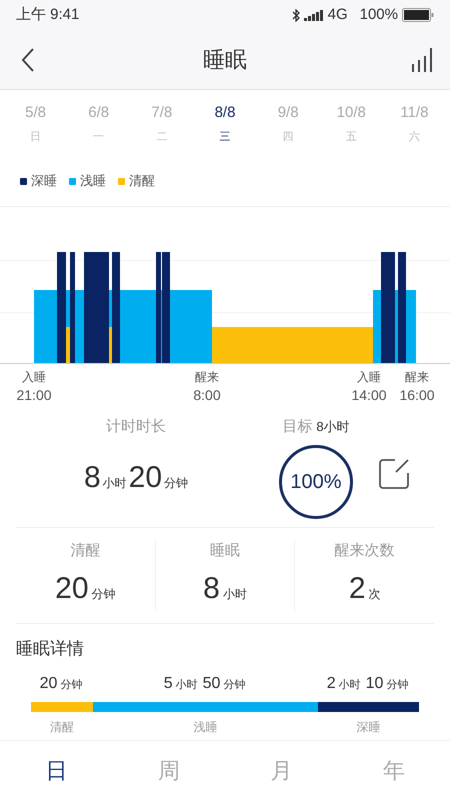  What do you see at coordinates (364, 550) in the screenshot?
I see `stat-label: 醒来次数` at bounding box center [364, 550].